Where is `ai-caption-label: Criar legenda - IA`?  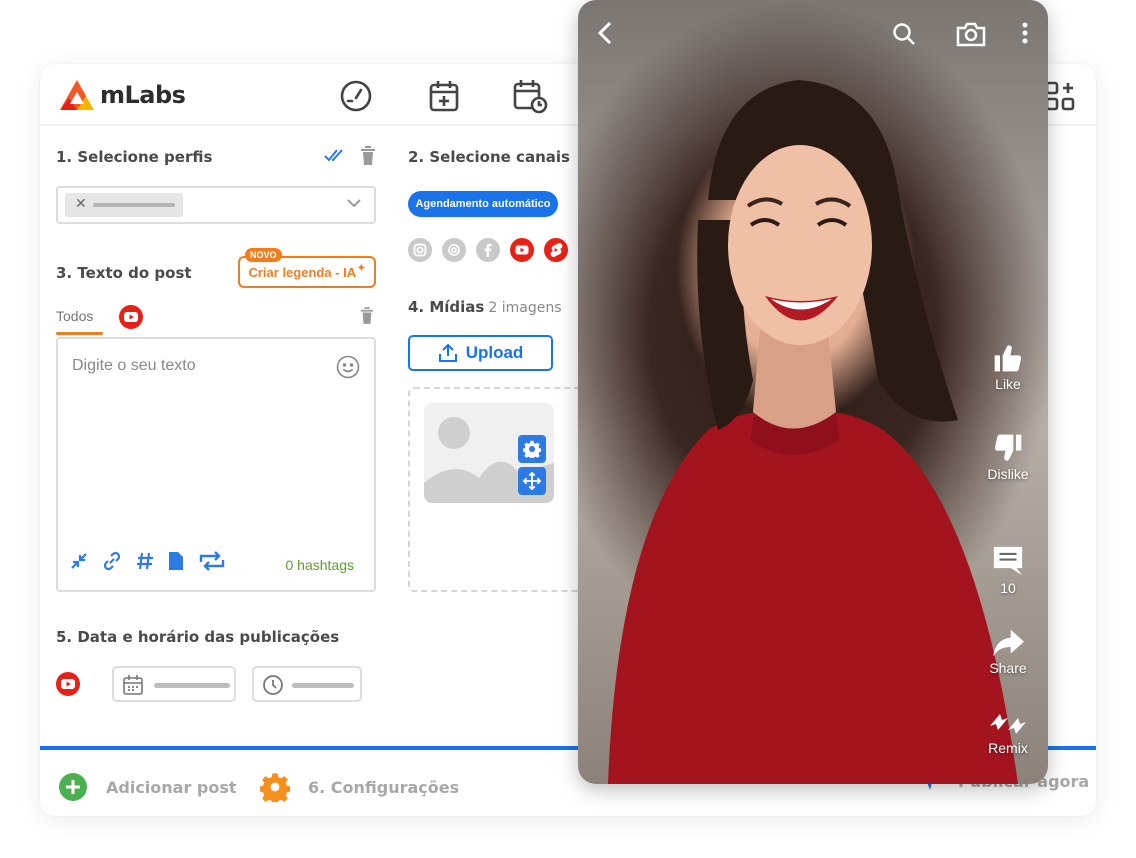
ai-caption-label: Criar legenda - IA is located at coordinates (302, 272).